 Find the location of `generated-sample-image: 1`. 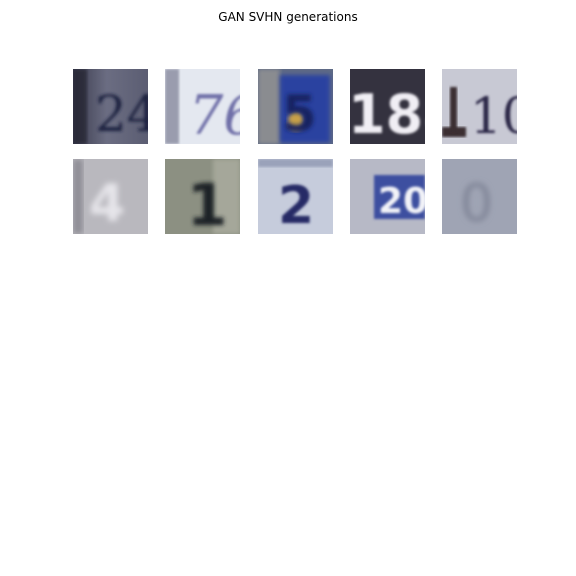

generated-sample-image: 1 is located at coordinates (202, 196).